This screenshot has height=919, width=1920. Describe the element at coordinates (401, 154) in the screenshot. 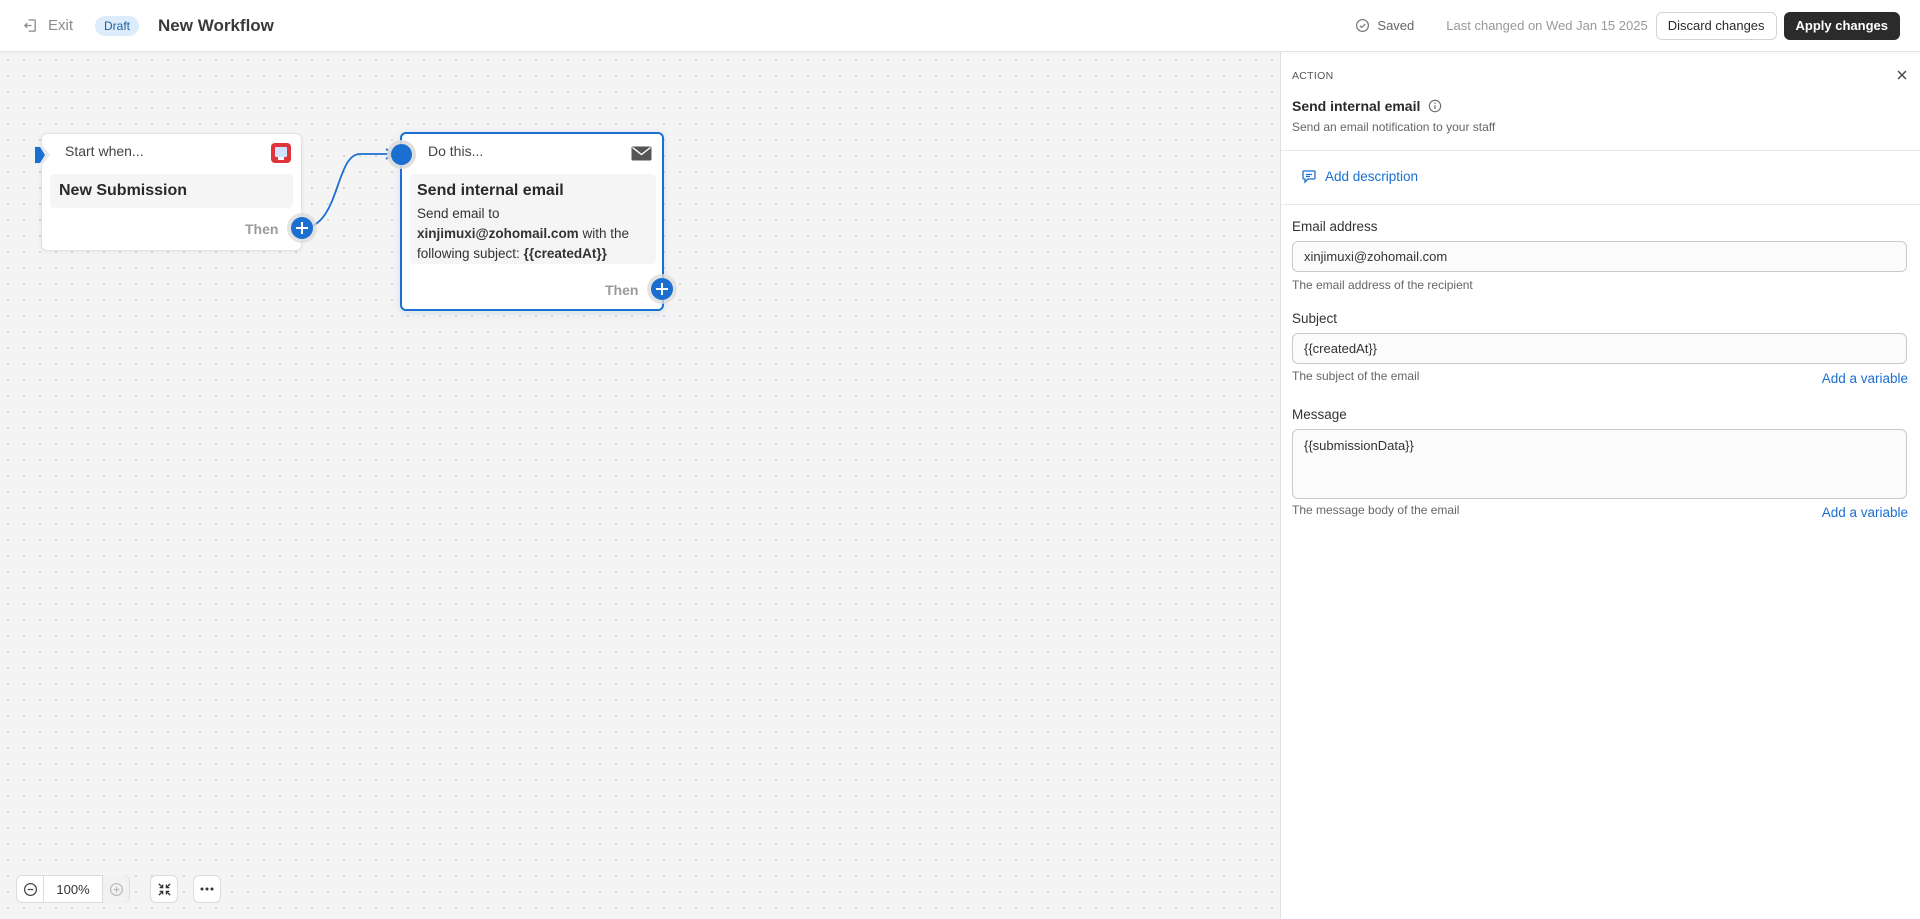

I see `action-input-handle` at that location.